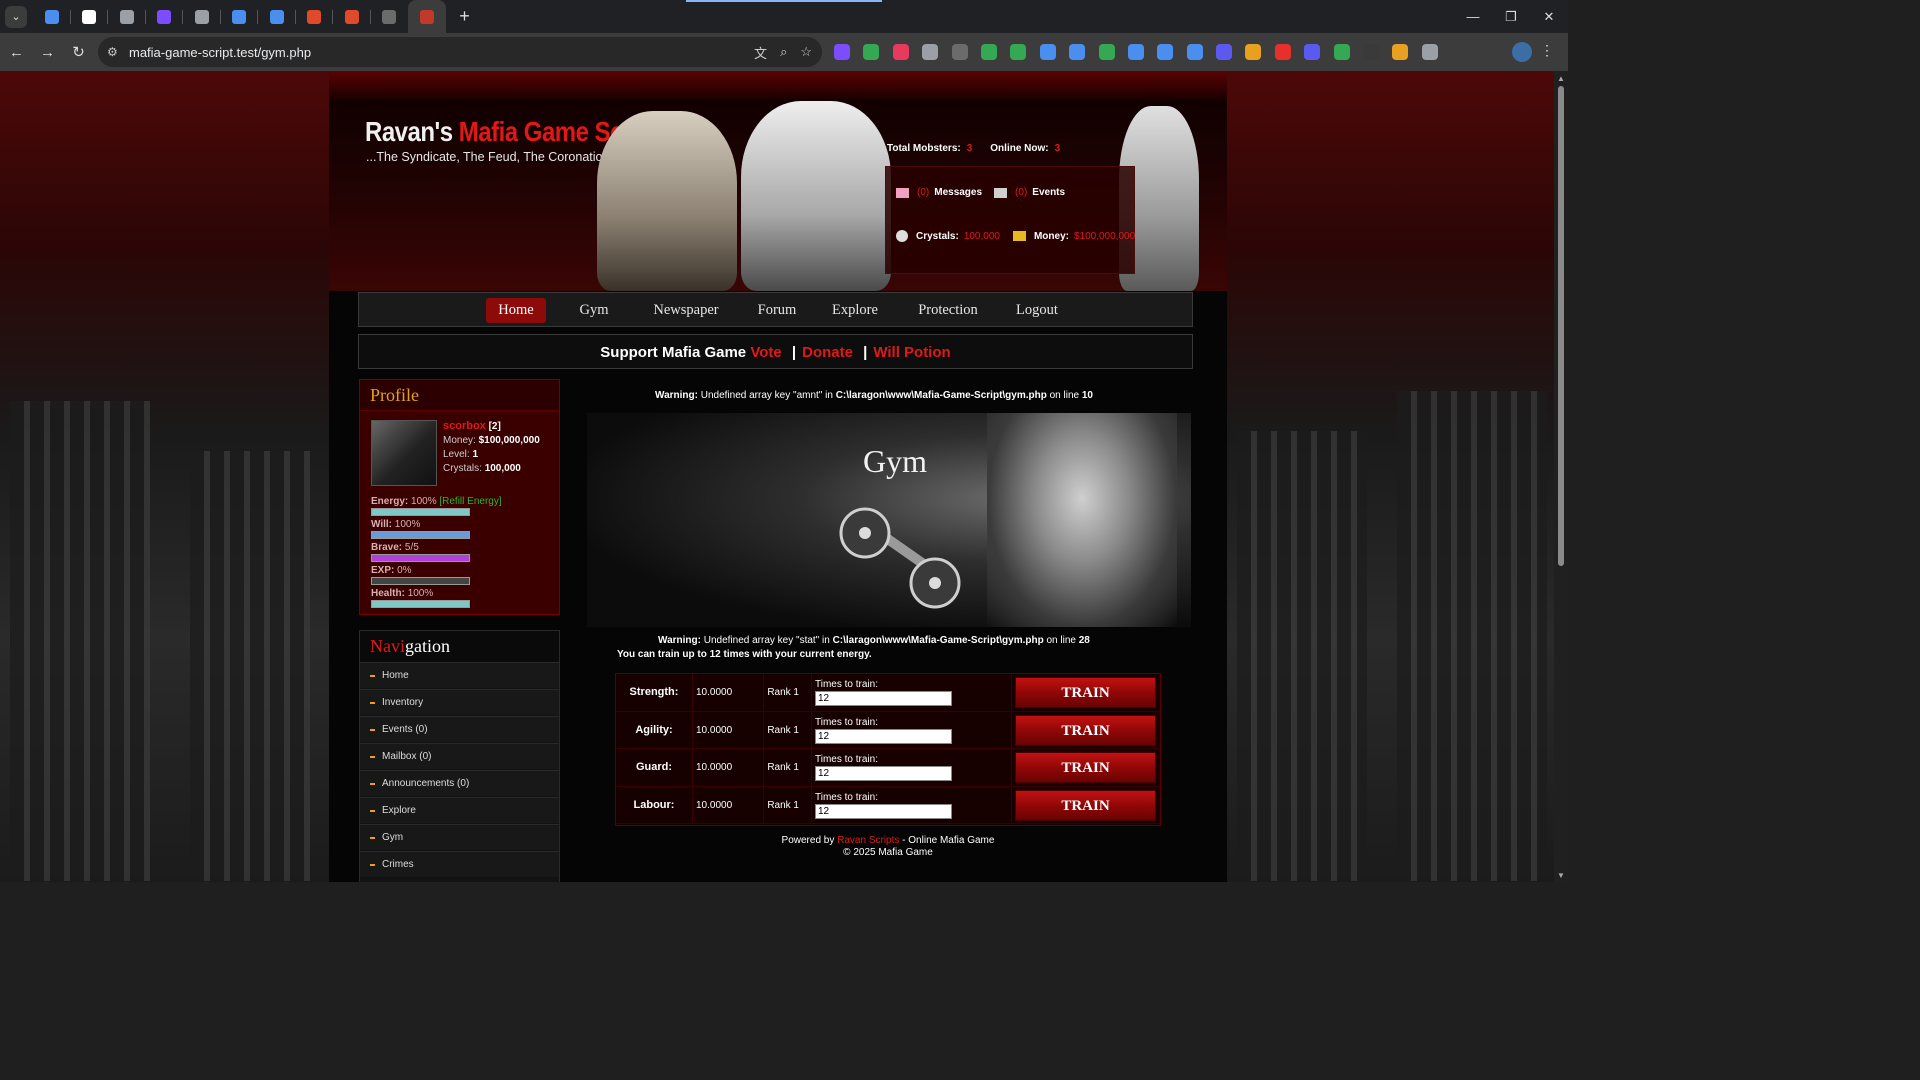  What do you see at coordinates (827, 352) in the screenshot?
I see `donate-link: Donate` at bounding box center [827, 352].